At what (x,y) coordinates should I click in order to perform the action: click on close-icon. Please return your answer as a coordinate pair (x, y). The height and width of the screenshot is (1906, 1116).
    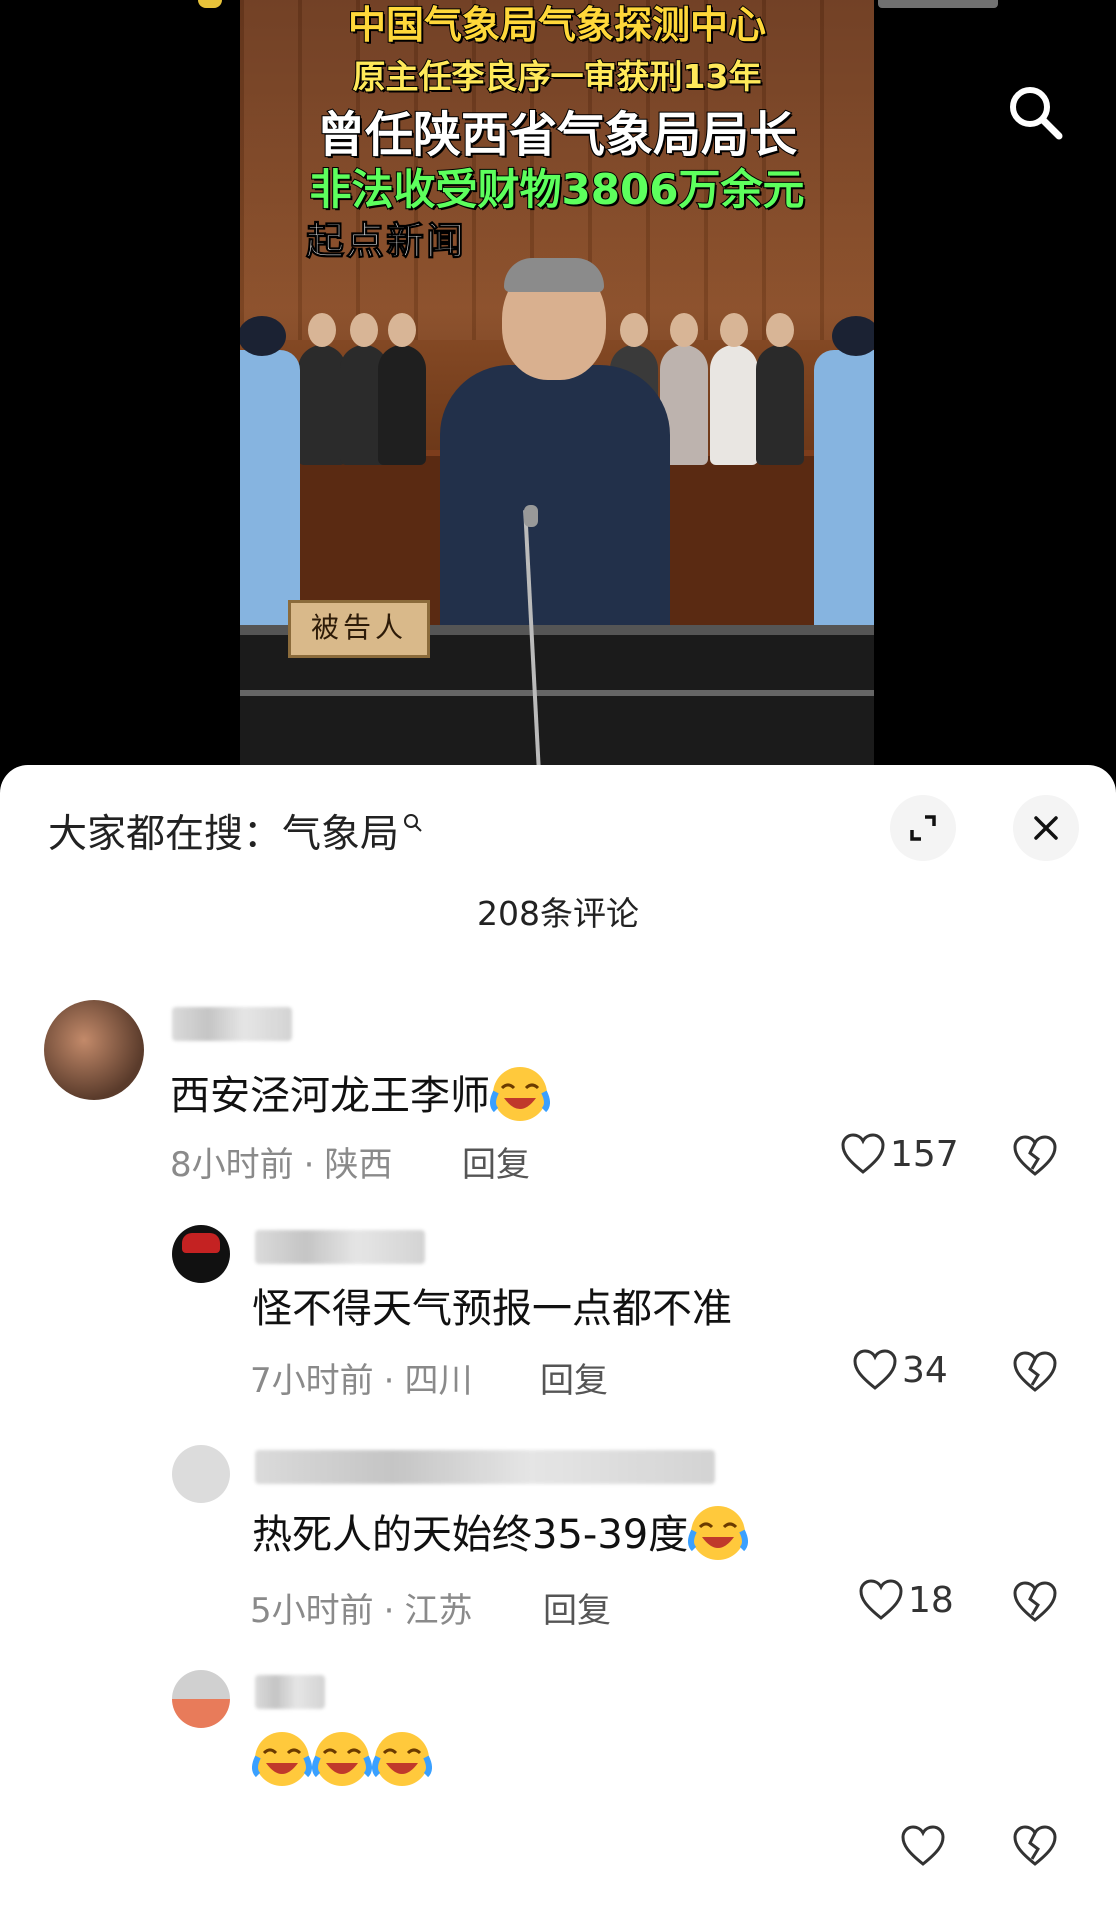
    Looking at the image, I should click on (1046, 828).